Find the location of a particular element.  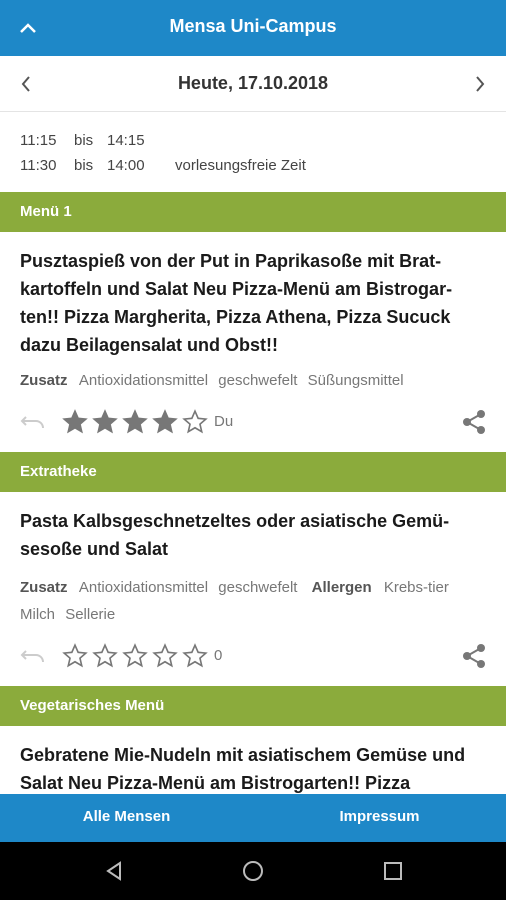

section-header-menu-1: Menü 1 is located at coordinates (253, 212).